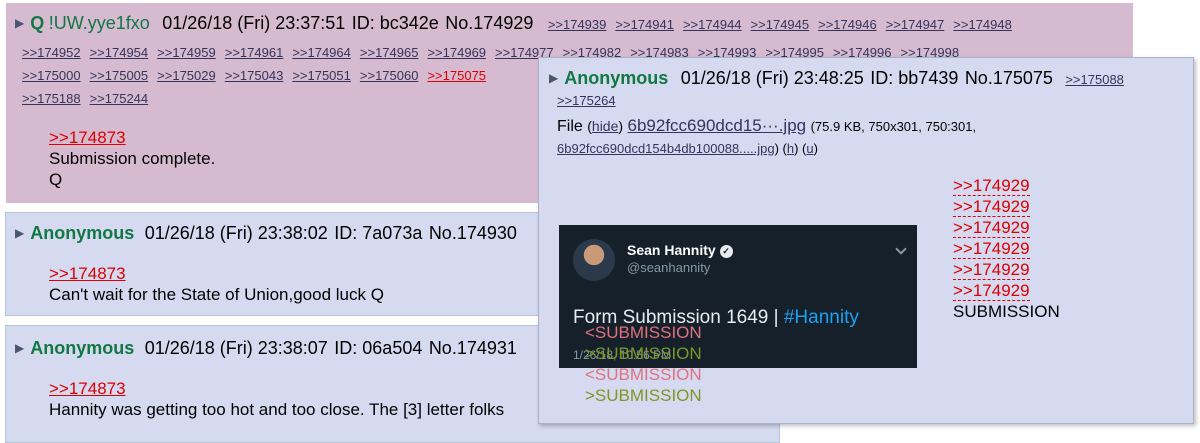 The width and height of the screenshot is (1200, 443). I want to click on post-number: No.174931, so click(473, 348).